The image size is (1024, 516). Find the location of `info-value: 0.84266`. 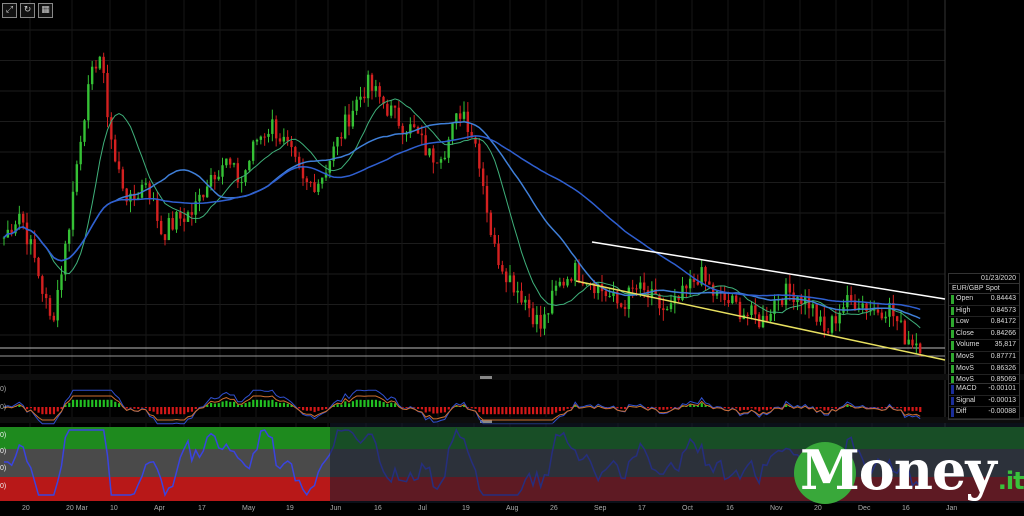

info-value: 0.84266 is located at coordinates (1003, 333).